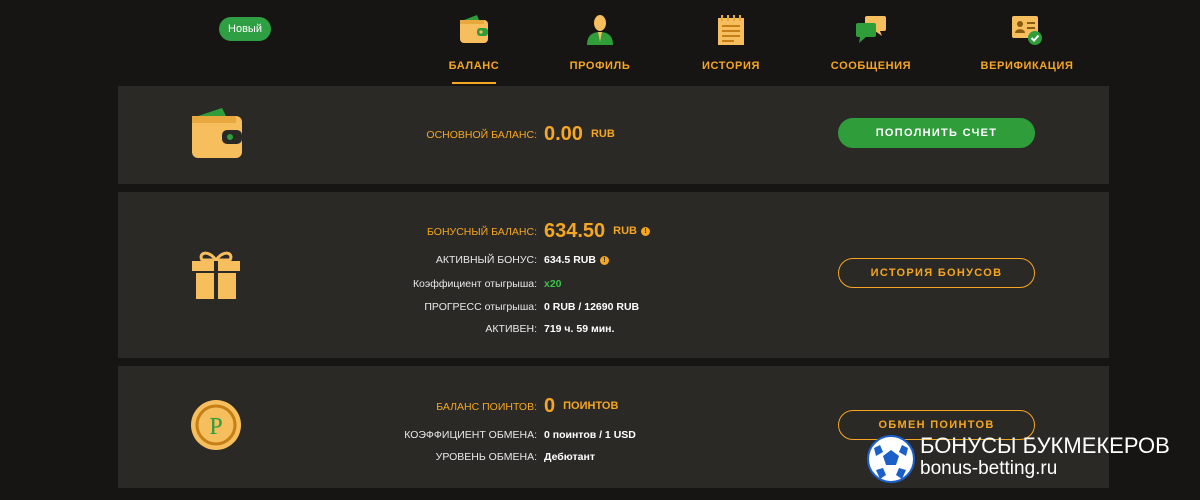 This screenshot has width=1200, height=500. What do you see at coordinates (602, 134) in the screenshot?
I see `main-balance-currency: RUB` at bounding box center [602, 134].